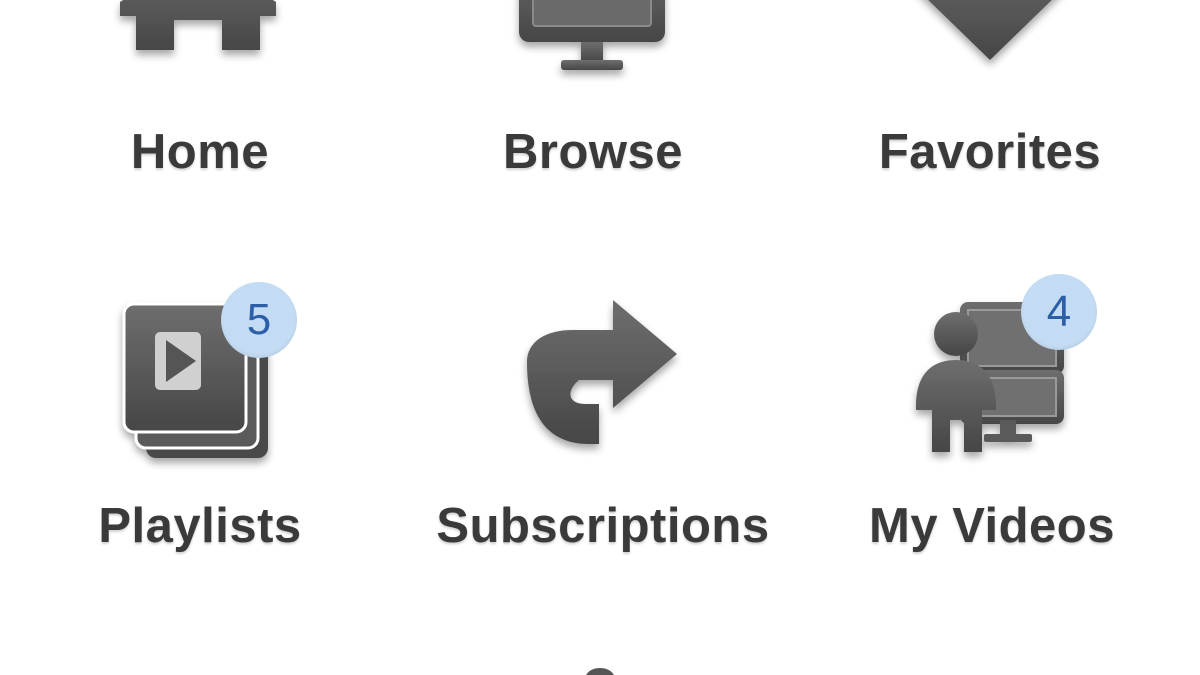 Image resolution: width=1200 pixels, height=675 pixels. Describe the element at coordinates (200, 45) in the screenshot. I see `house-icon` at that location.